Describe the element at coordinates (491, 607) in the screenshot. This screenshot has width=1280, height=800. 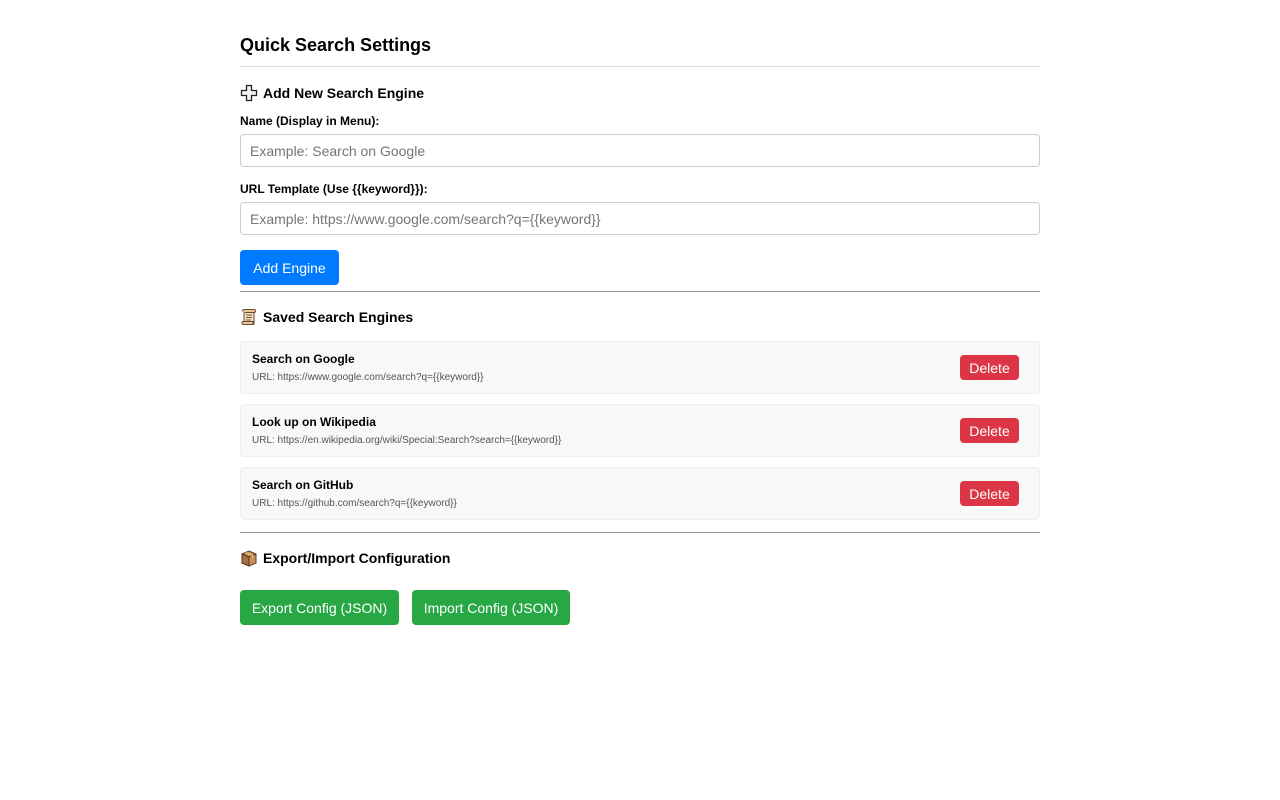
I see `import-config-button: Import Config (JSON)` at that location.